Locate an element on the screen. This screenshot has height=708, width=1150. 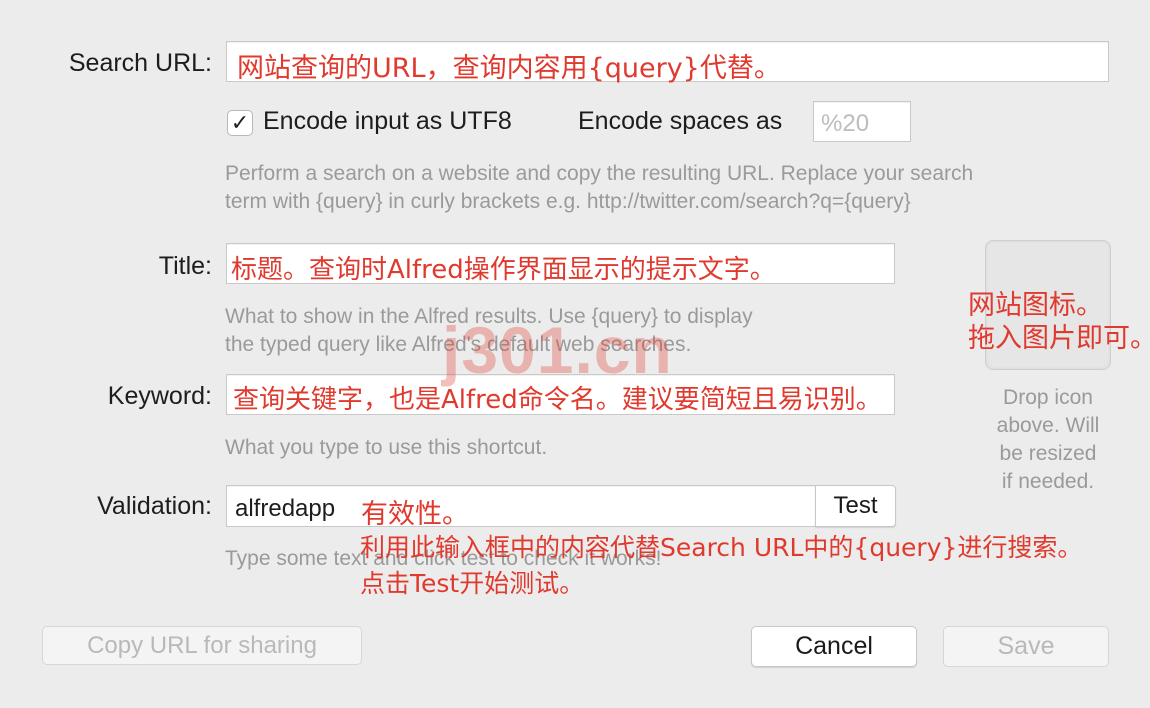
validation-annotation: 有效性。 is located at coordinates (415, 514).